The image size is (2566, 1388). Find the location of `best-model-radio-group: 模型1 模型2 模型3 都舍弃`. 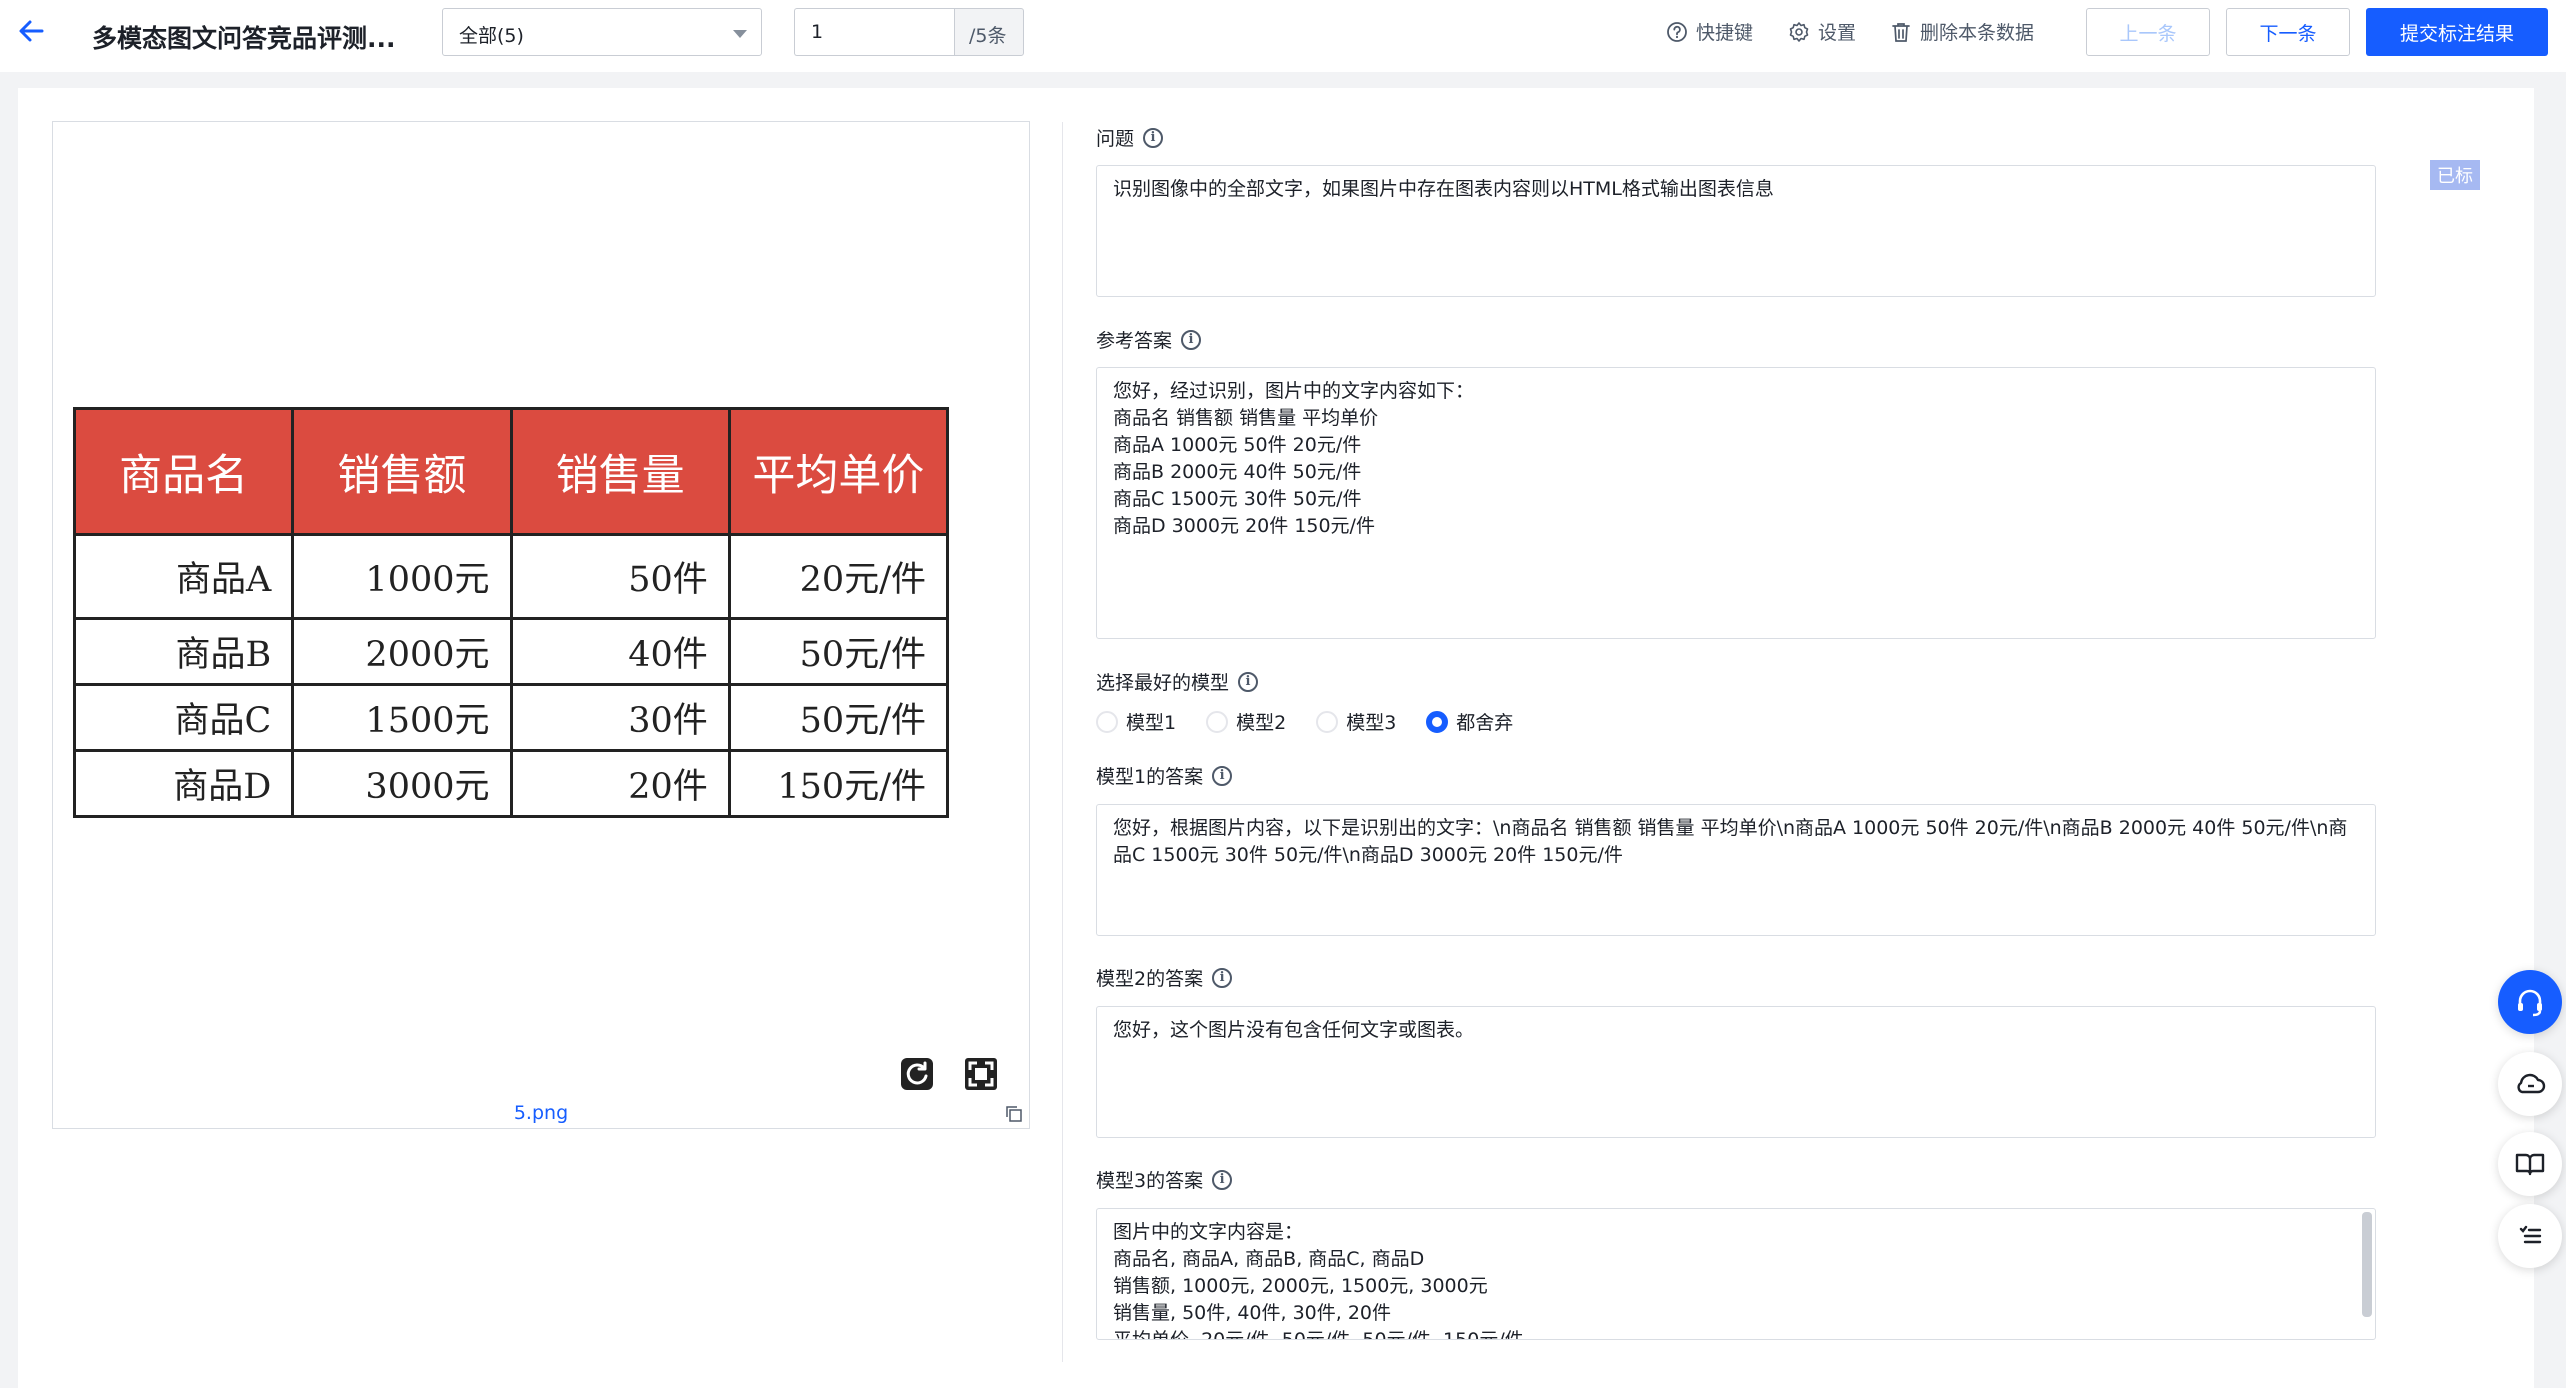

best-model-radio-group: 模型1 模型2 模型3 都舍弃 is located at coordinates (1304, 721).